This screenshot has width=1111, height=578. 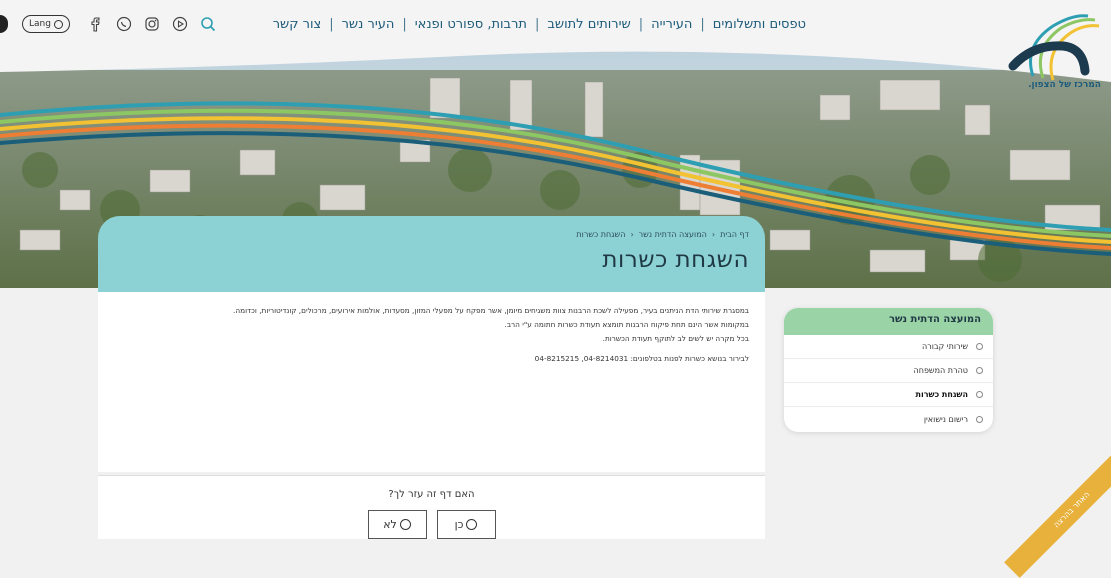 I want to click on facebook-icon, so click(x=96, y=24).